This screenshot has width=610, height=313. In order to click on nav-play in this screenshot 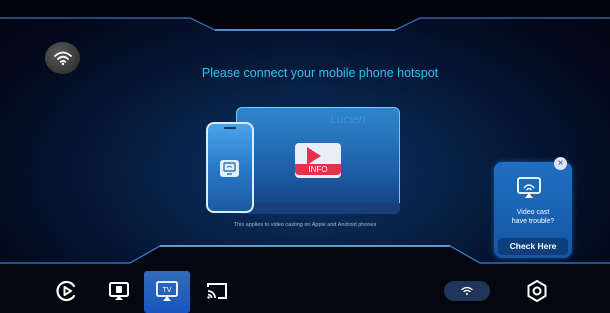, I will do `click(67, 291)`.